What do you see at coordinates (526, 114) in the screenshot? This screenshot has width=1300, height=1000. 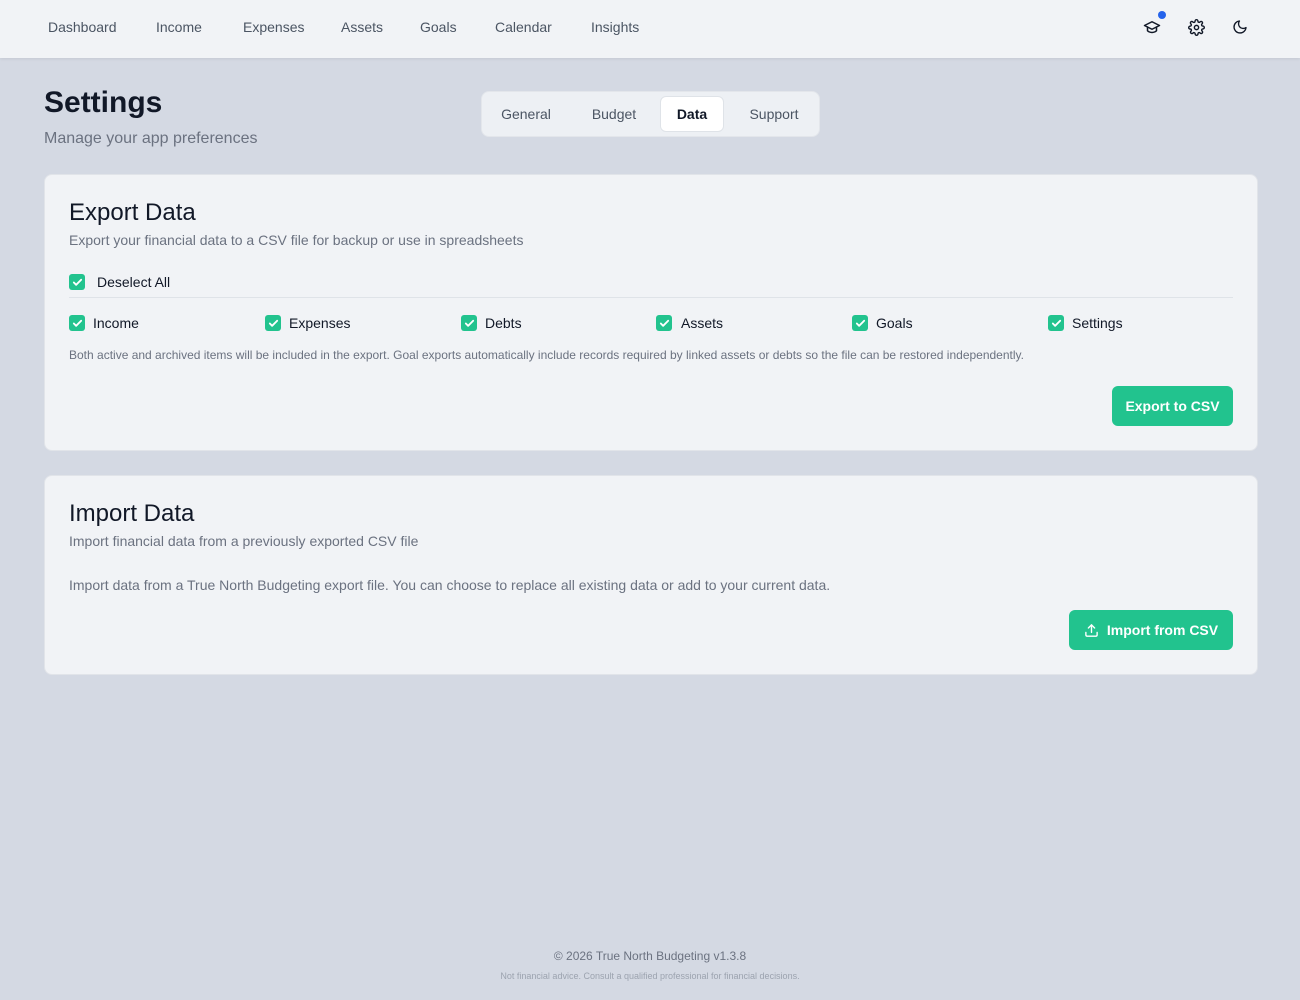 I see `tab-general: General` at bounding box center [526, 114].